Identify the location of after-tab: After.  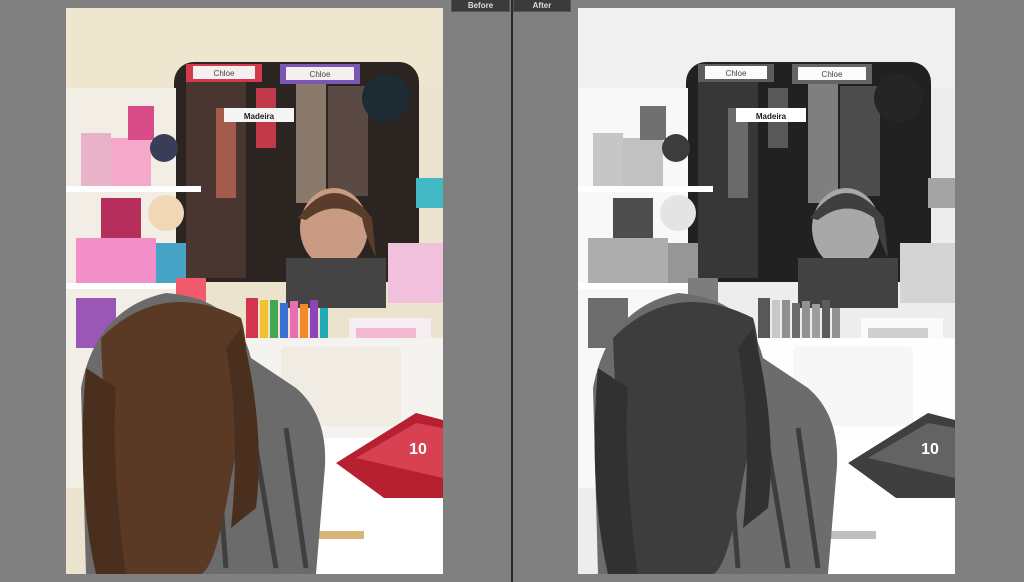
(542, 6).